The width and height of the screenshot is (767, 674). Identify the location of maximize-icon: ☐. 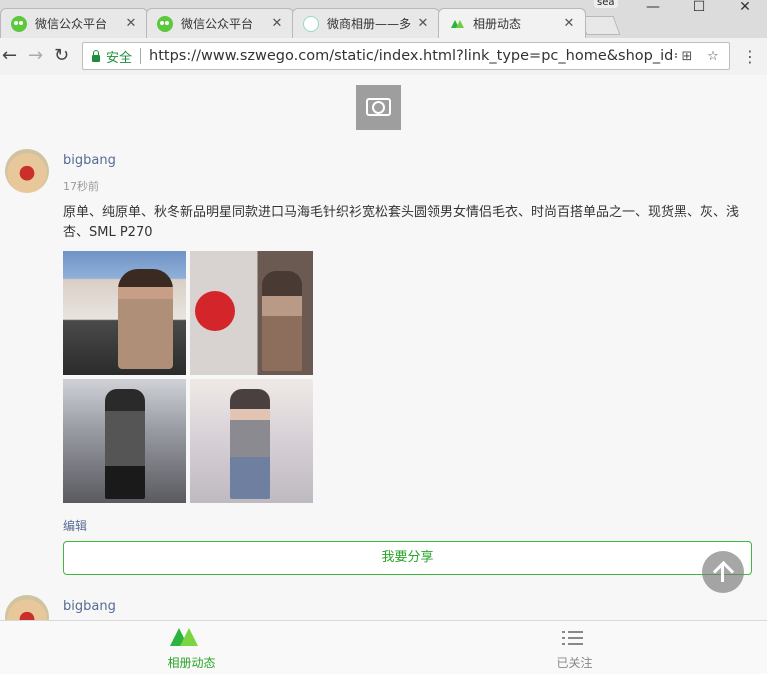
(699, 11).